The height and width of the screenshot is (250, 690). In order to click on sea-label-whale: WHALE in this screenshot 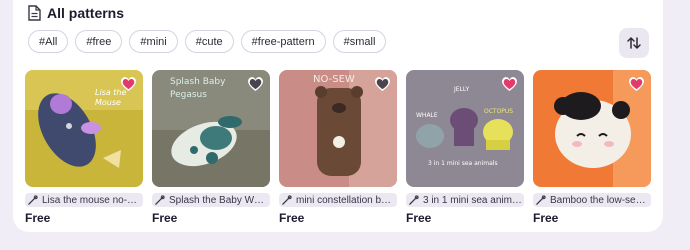, I will do `click(427, 115)`.